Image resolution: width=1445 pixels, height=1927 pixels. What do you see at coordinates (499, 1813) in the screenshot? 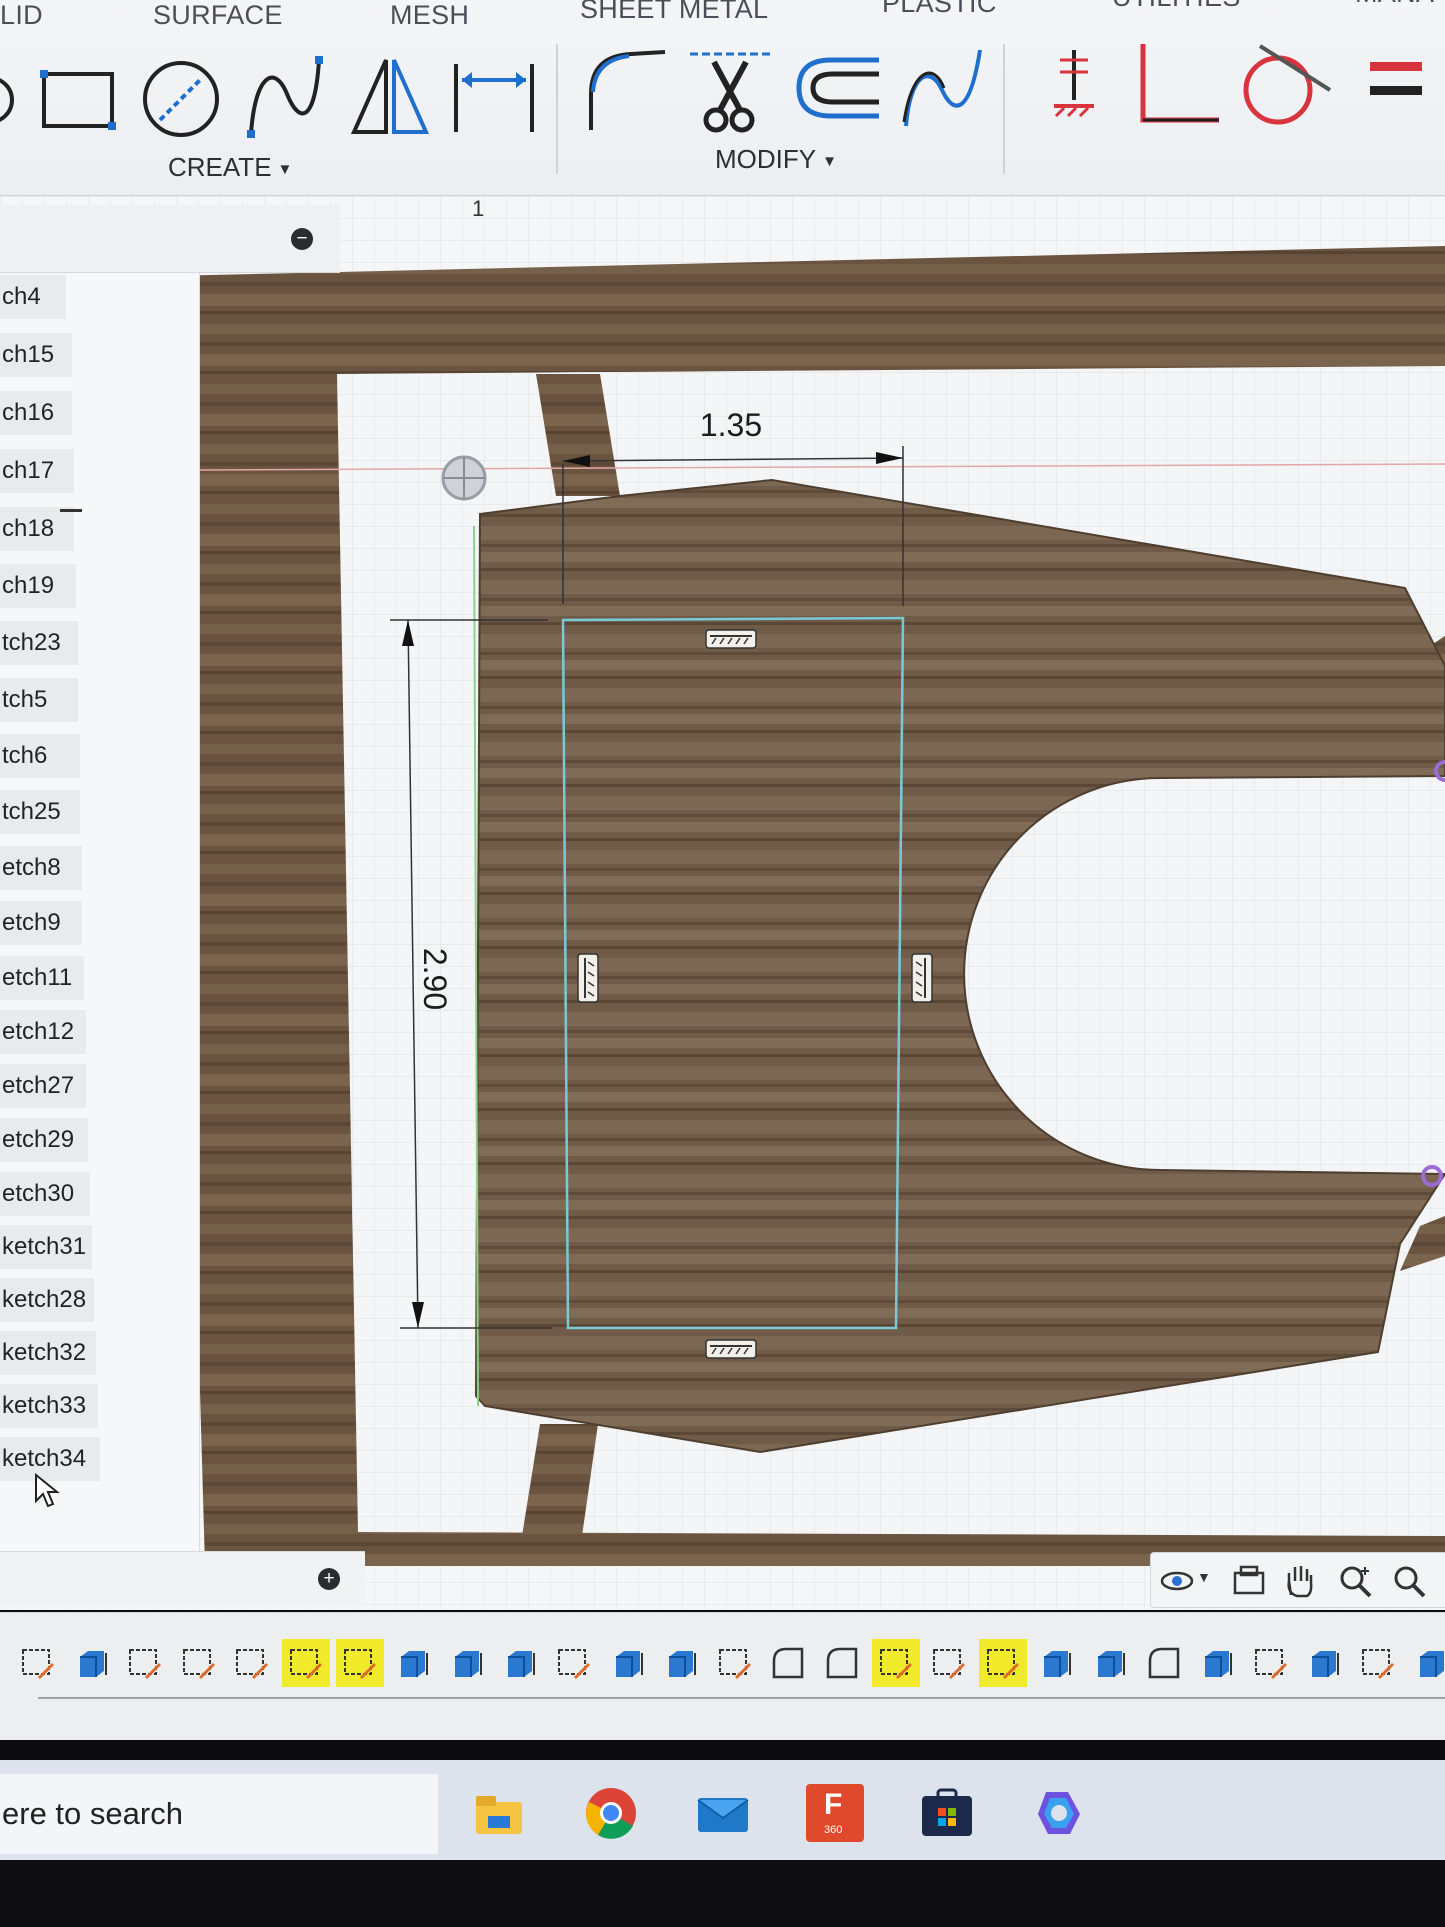
I see `file-explorer-icon` at bounding box center [499, 1813].